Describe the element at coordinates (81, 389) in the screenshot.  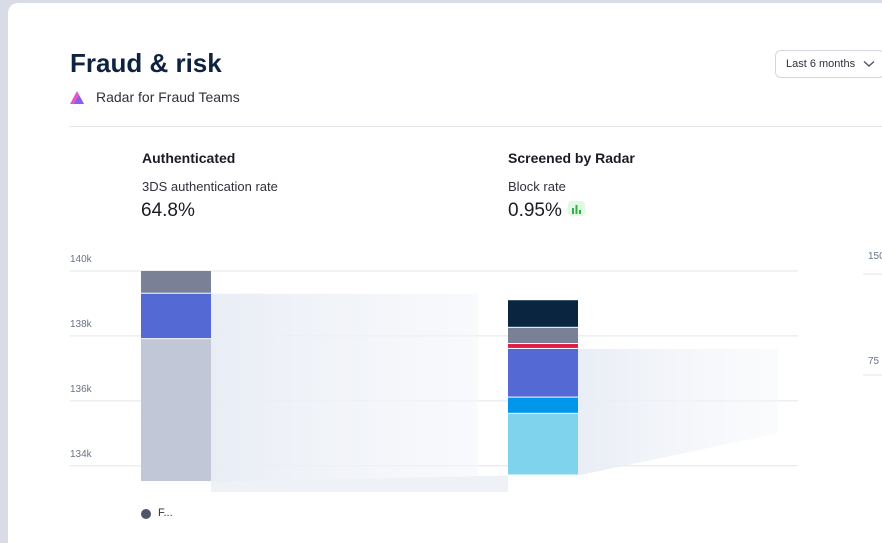
I see `y-tick-label: 136k` at that location.